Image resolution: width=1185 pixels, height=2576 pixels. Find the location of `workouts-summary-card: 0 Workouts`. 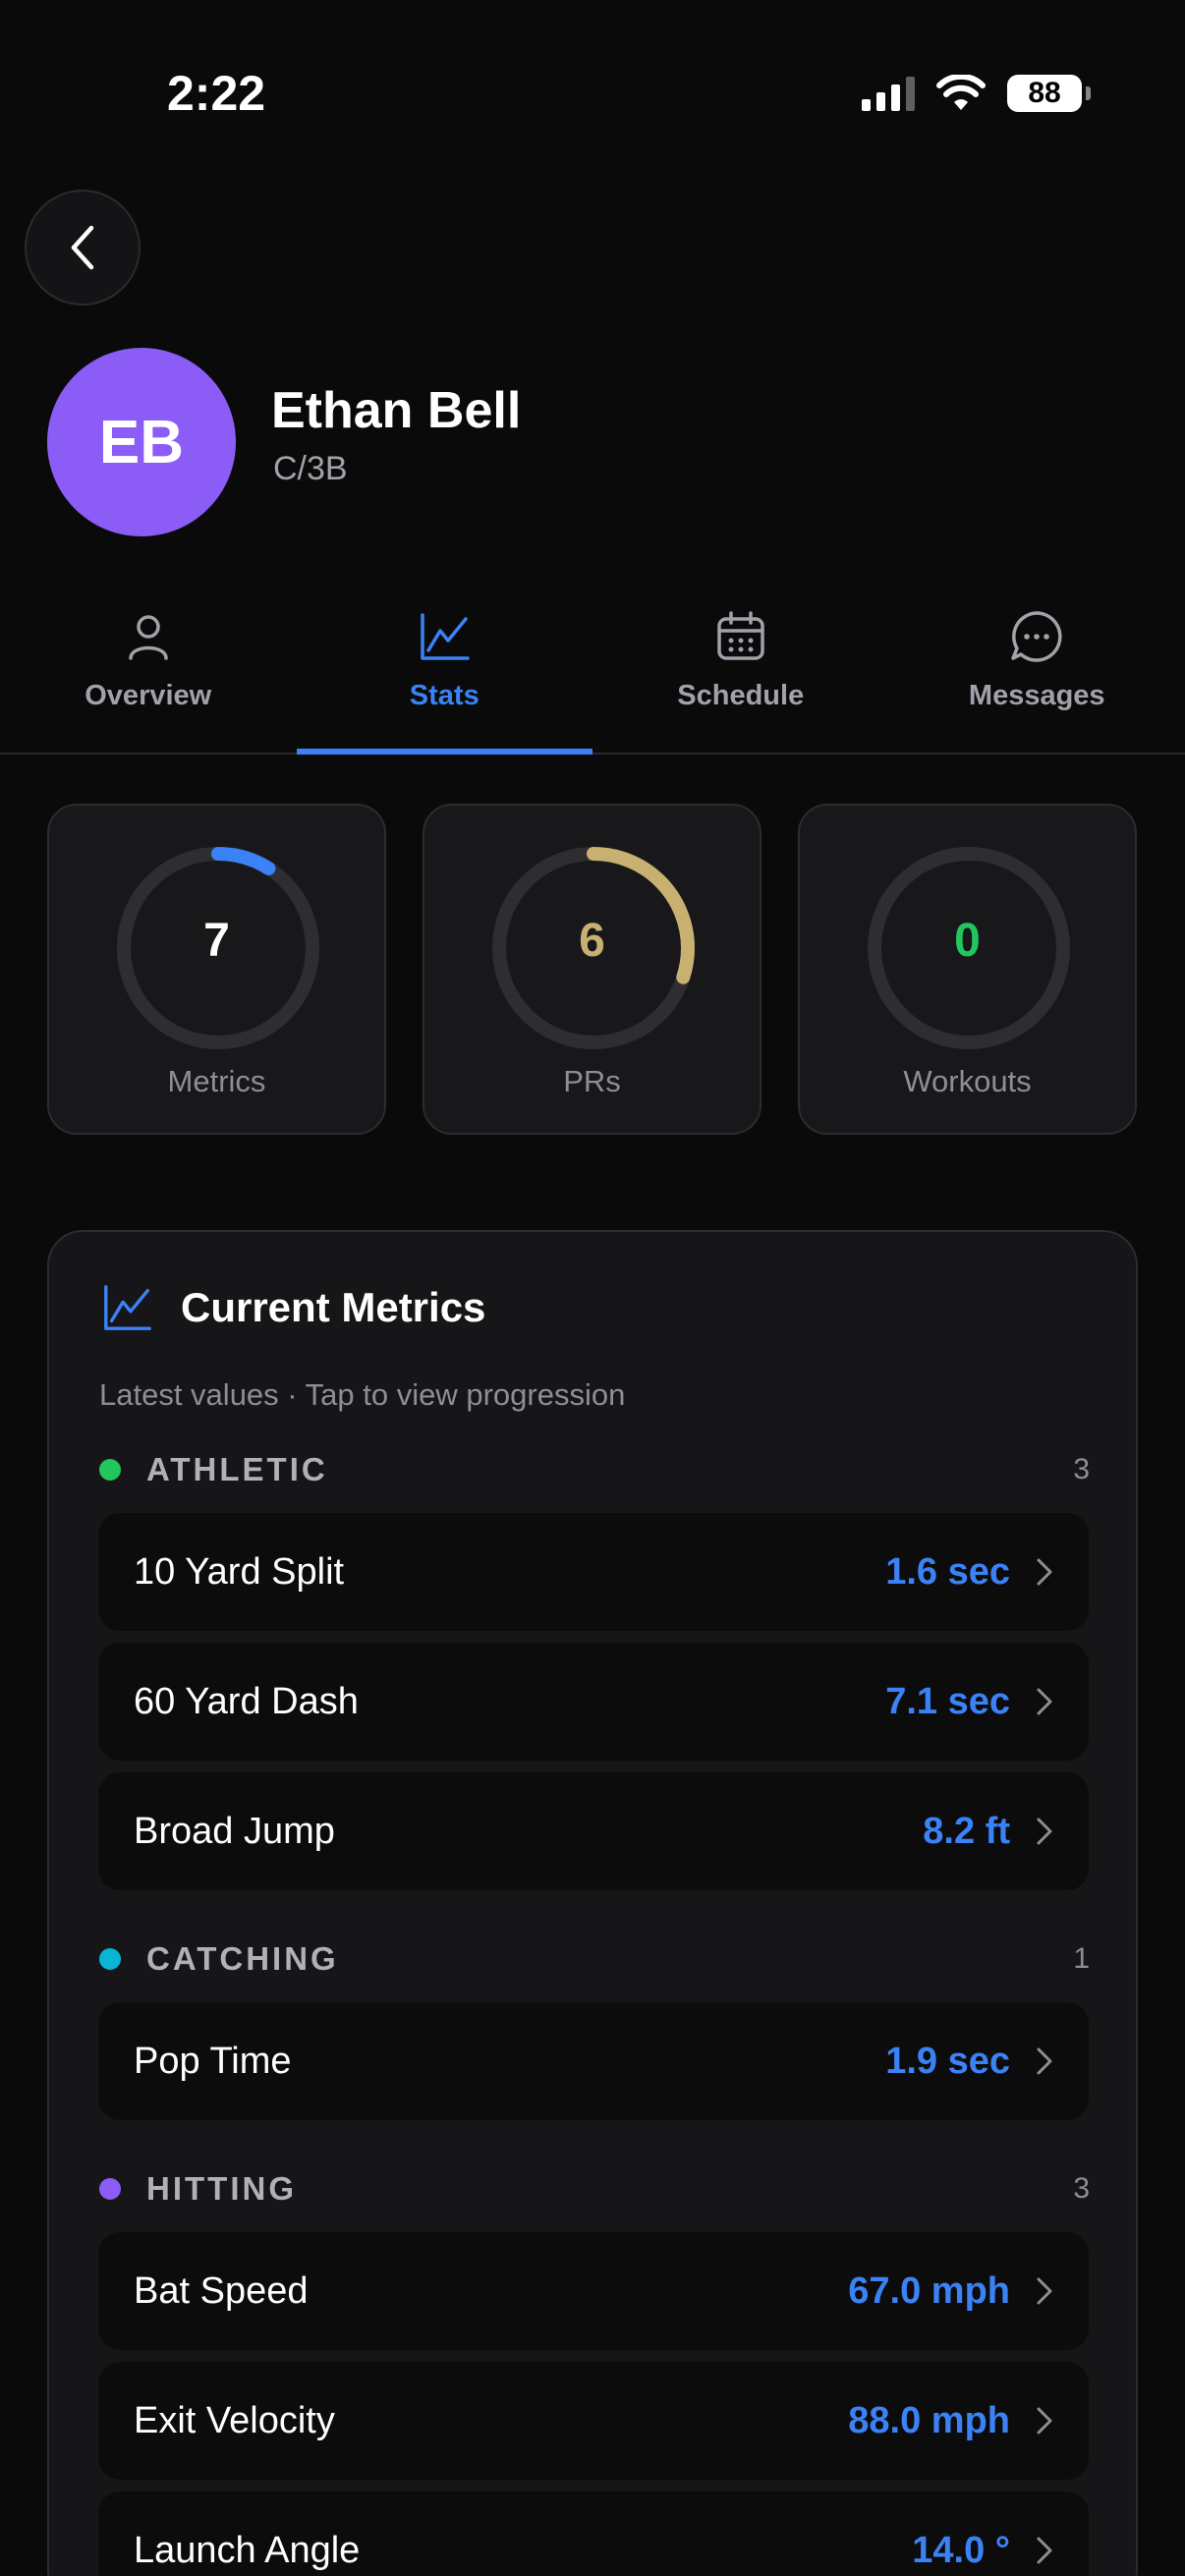

workouts-summary-card: 0 Workouts is located at coordinates (968, 969).